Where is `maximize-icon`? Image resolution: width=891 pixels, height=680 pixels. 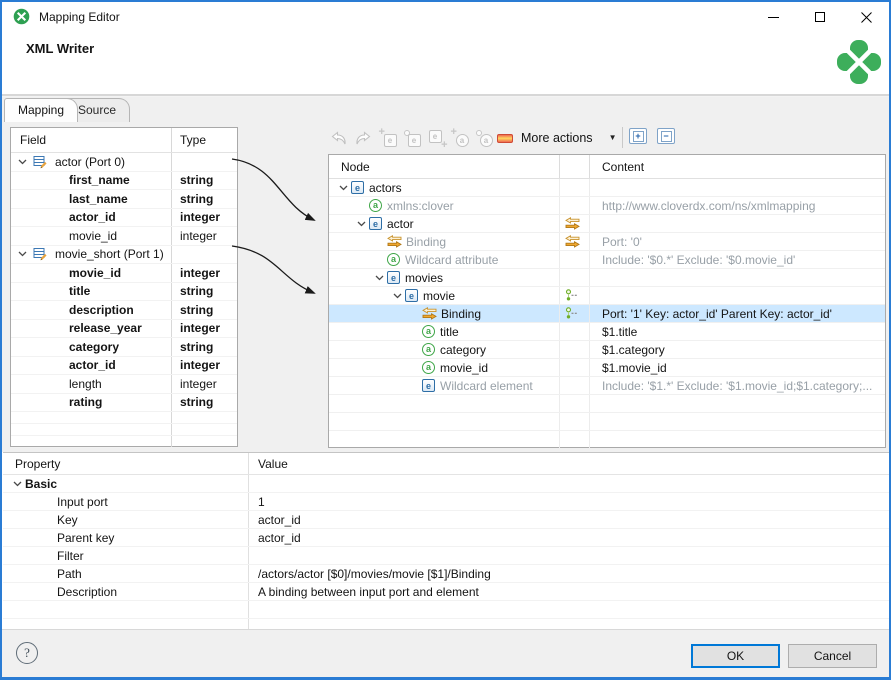
maximize-icon is located at coordinates (819, 17).